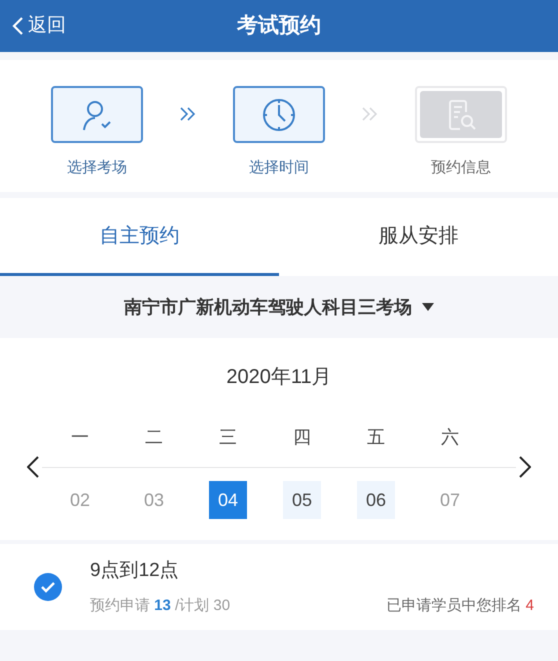 This screenshot has width=558, height=661. I want to click on date-cell: 02, so click(80, 500).